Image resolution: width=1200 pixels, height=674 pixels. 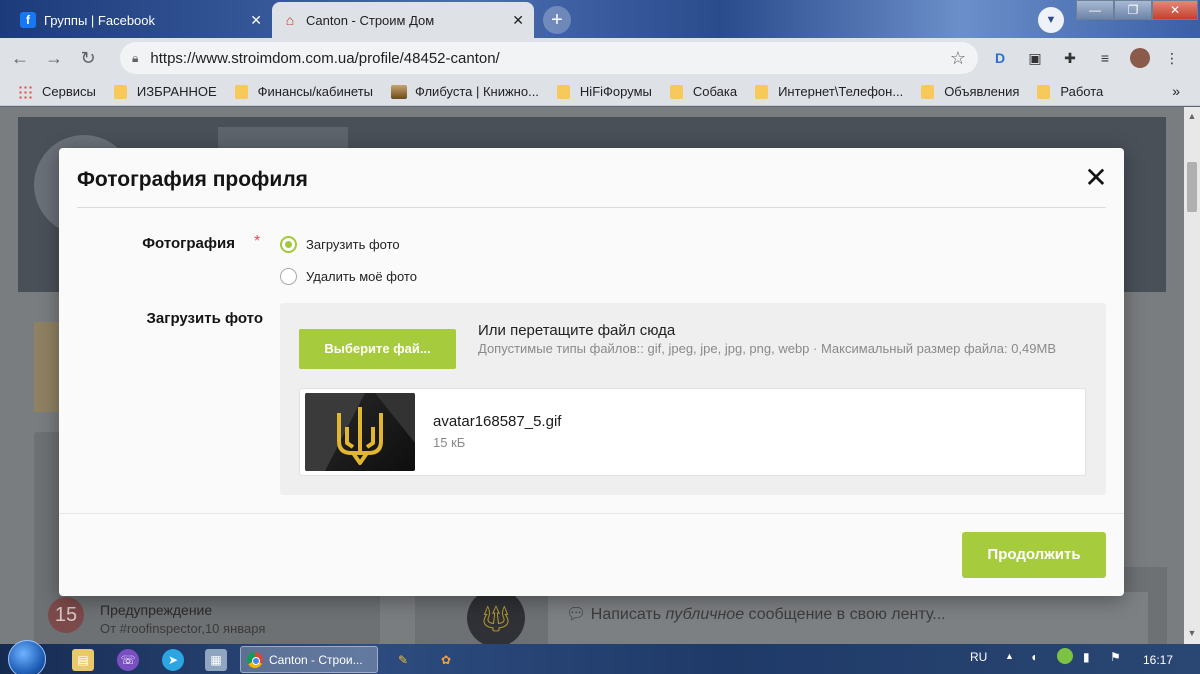 What do you see at coordinates (496, 616) in the screenshot?
I see `trident-avatar-icon: 🔱︎` at bounding box center [496, 616].